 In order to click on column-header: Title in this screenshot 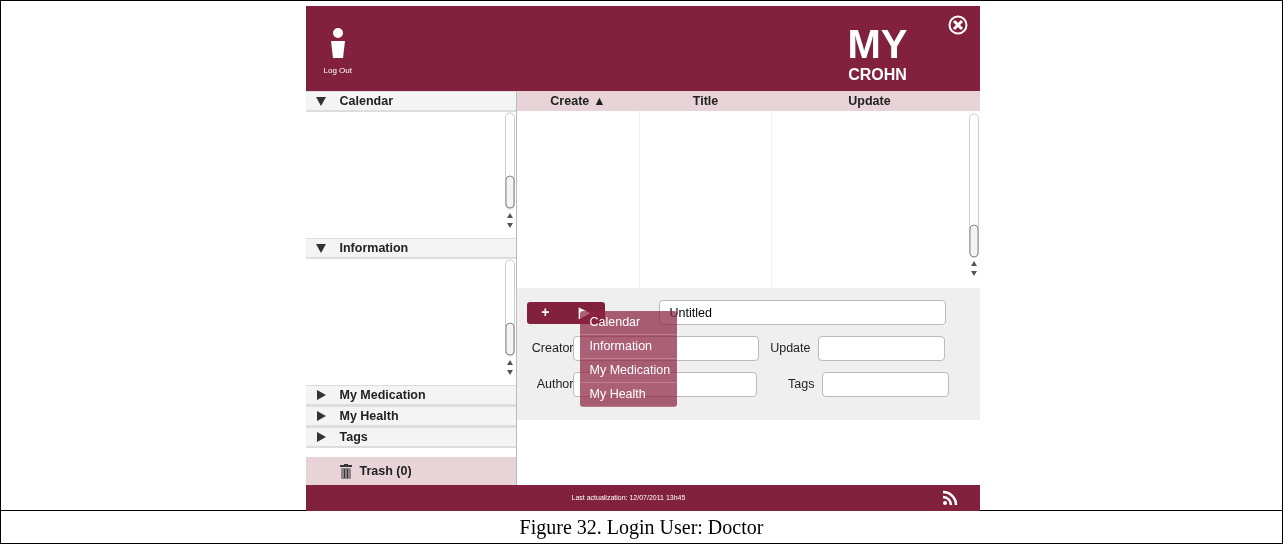, I will do `click(705, 101)`.